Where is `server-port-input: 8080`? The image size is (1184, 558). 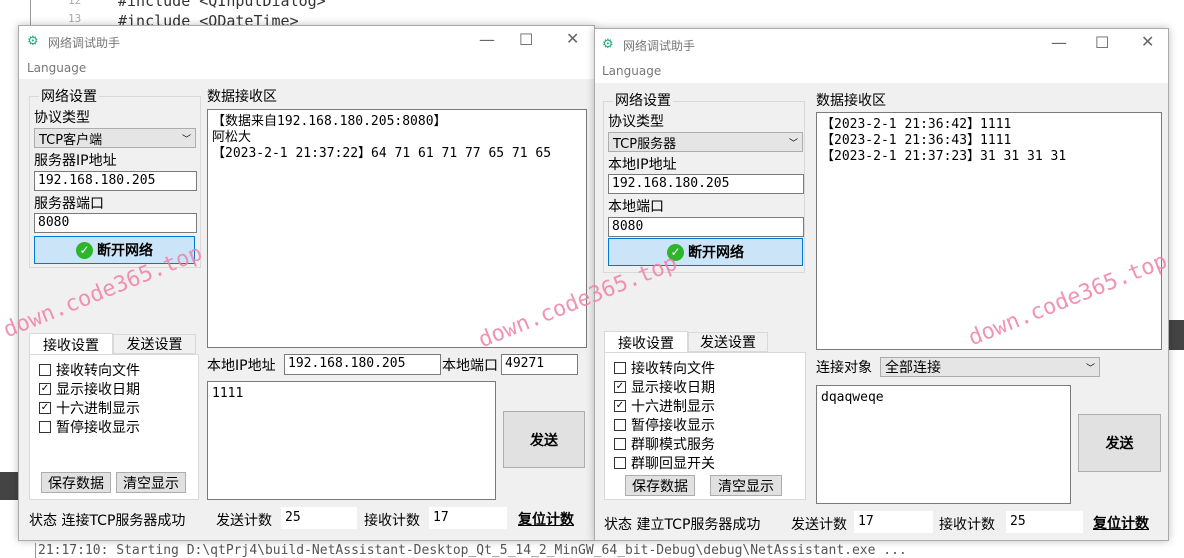 server-port-input: 8080 is located at coordinates (115, 223).